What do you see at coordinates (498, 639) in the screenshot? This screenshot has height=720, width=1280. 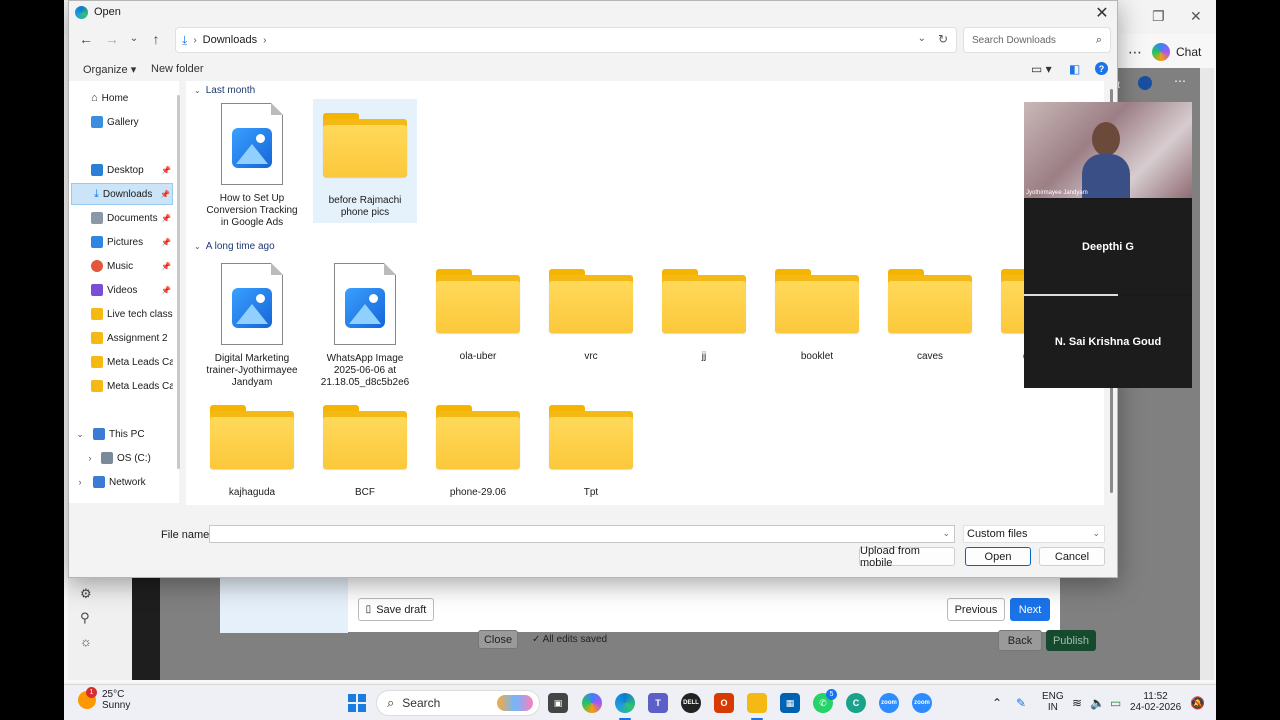 I see `close-button: Close` at bounding box center [498, 639].